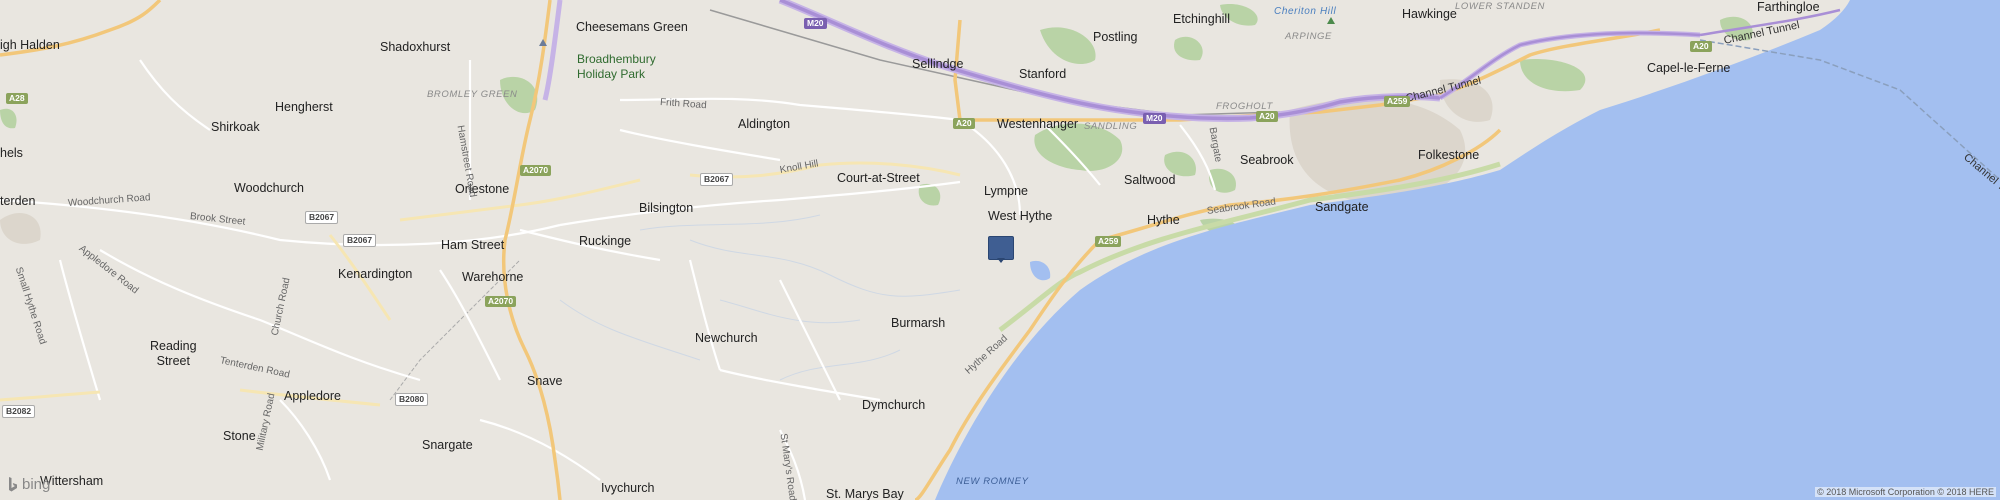 This screenshot has height=500, width=2000. I want to click on place-snave: Snave, so click(545, 381).